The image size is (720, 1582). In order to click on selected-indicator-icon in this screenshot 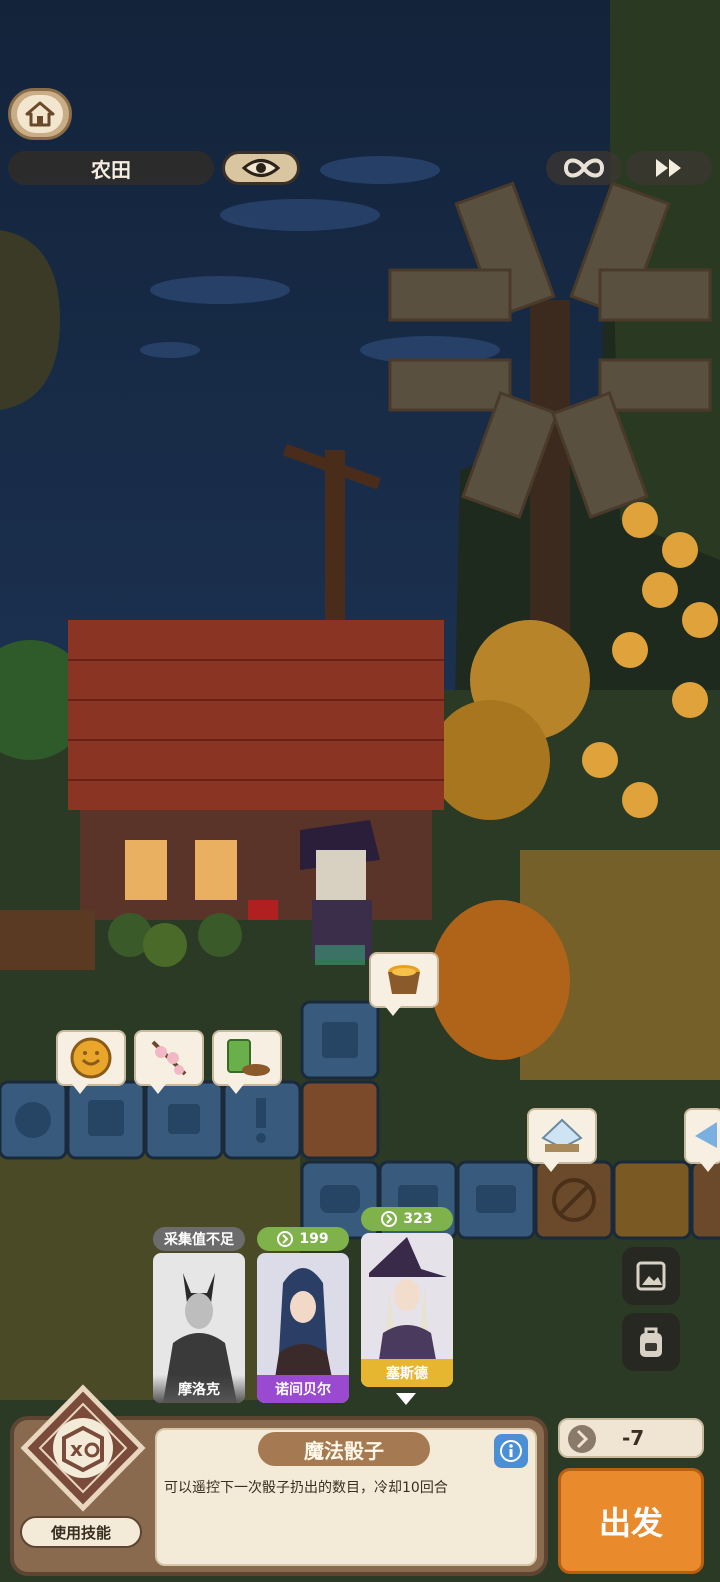, I will do `click(406, 1399)`.